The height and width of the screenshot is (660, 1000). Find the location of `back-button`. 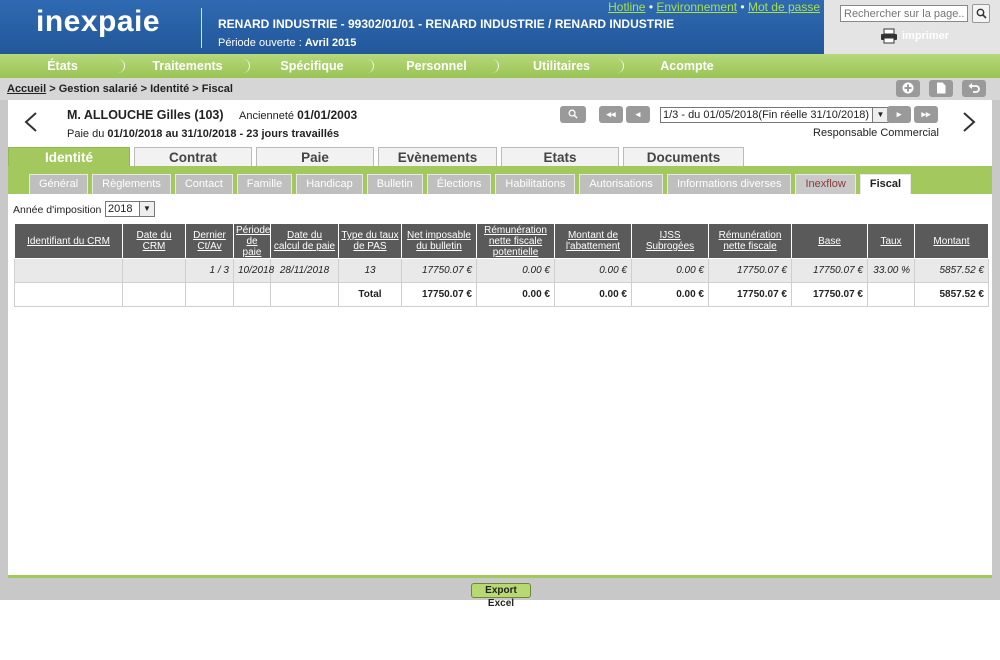

back-button is located at coordinates (974, 88).